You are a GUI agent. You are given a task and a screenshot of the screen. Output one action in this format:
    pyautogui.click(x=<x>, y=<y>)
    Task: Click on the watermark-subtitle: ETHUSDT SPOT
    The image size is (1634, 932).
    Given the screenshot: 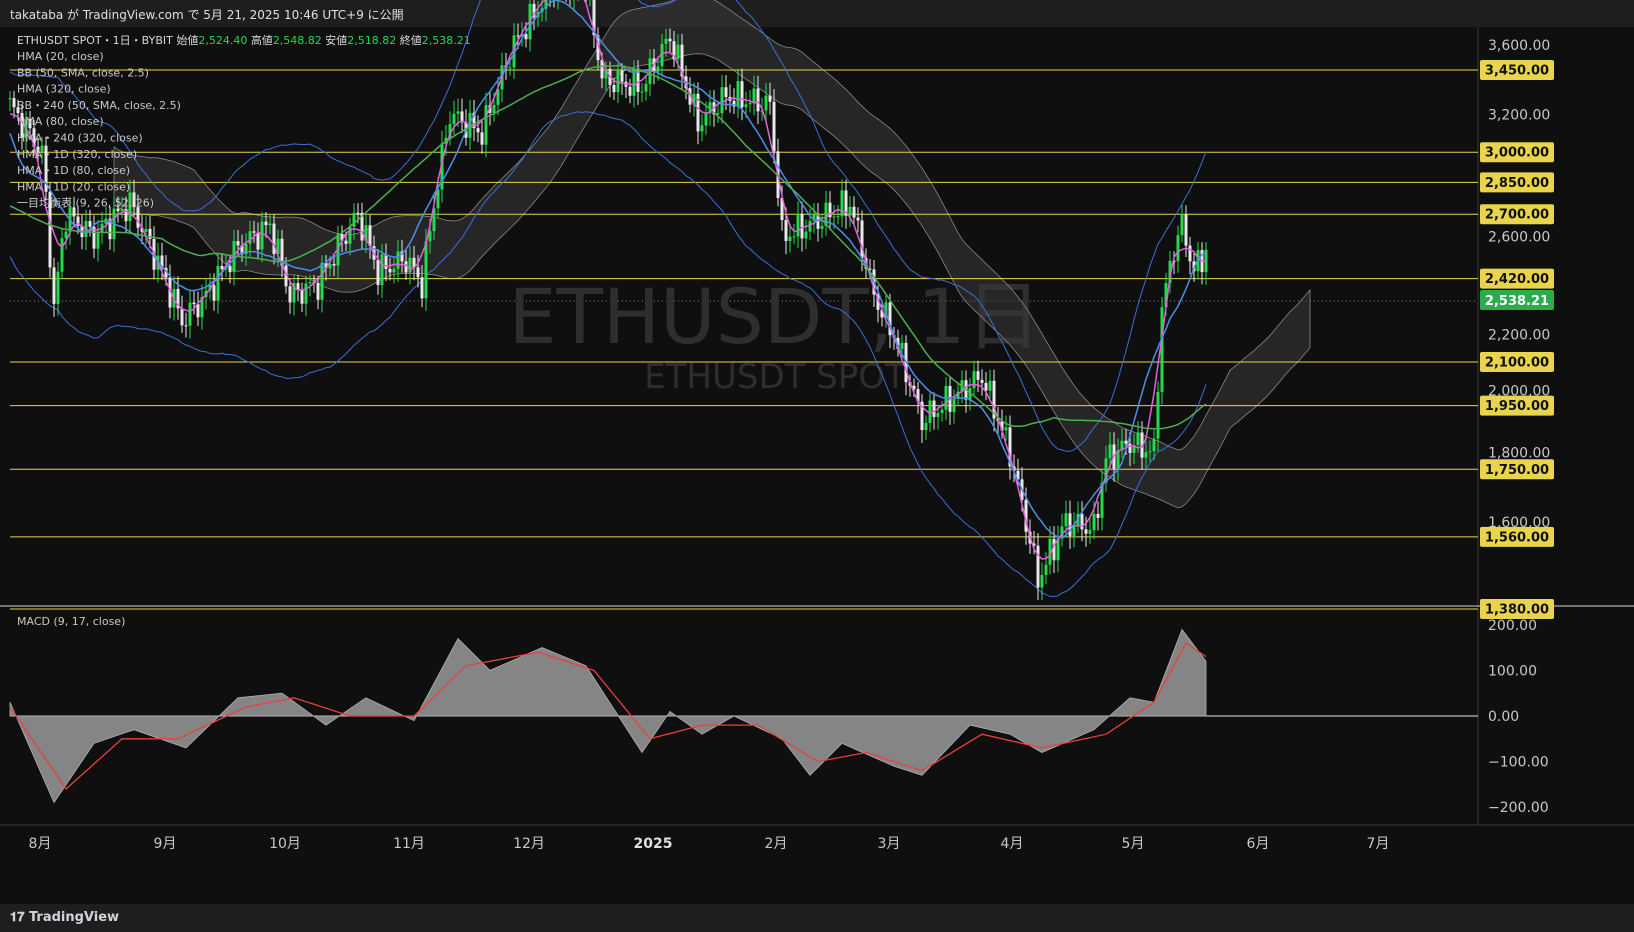 What is the action you would take?
    pyautogui.click(x=775, y=377)
    